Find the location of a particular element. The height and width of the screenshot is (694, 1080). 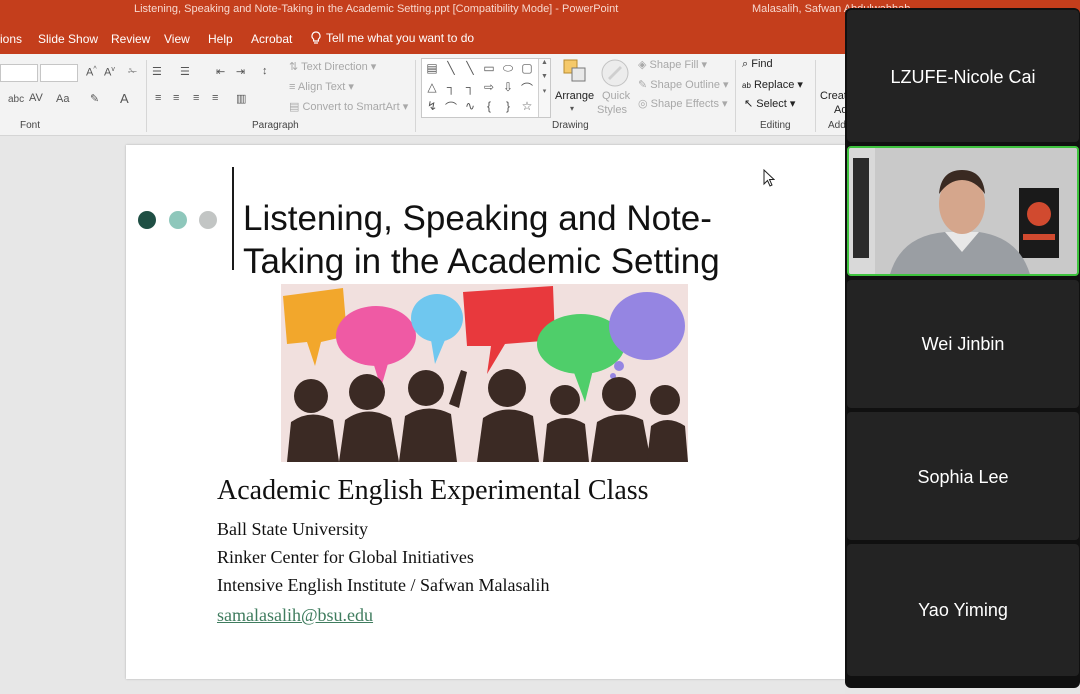

strikethrough-icon: abc is located at coordinates (16, 99).